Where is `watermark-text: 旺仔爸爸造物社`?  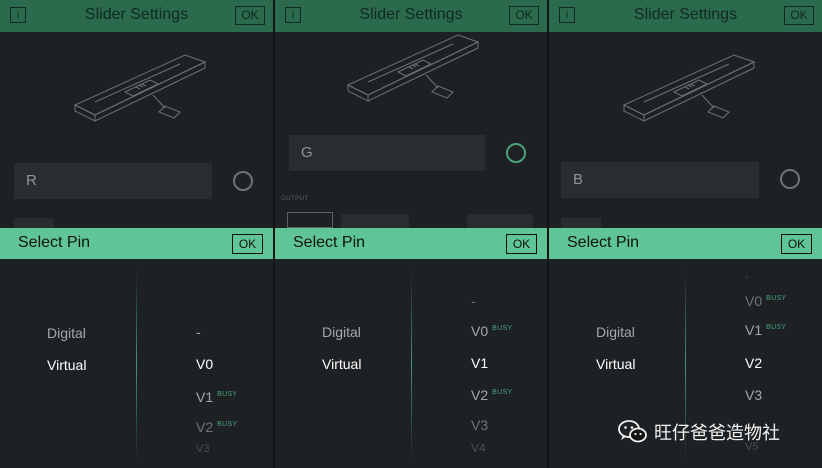 watermark-text: 旺仔爸爸造物社 is located at coordinates (717, 433).